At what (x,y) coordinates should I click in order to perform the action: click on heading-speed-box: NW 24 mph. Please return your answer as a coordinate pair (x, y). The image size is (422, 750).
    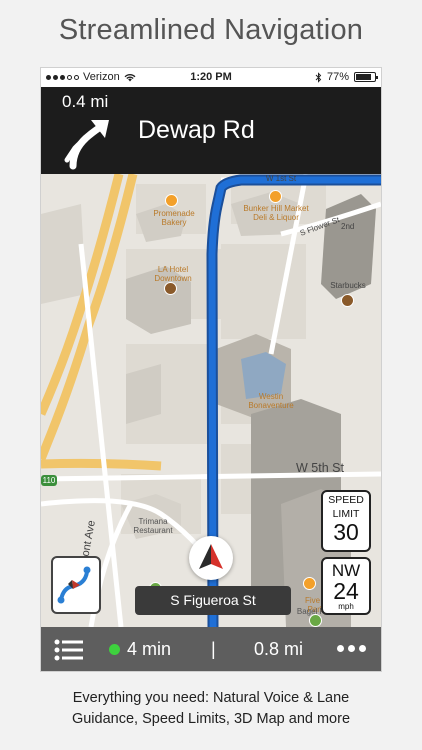
    Looking at the image, I should click on (346, 586).